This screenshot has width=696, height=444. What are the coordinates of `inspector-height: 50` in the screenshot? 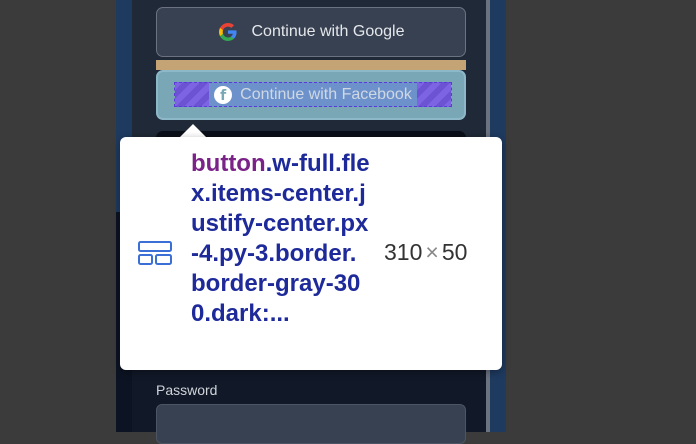 It's located at (454, 252).